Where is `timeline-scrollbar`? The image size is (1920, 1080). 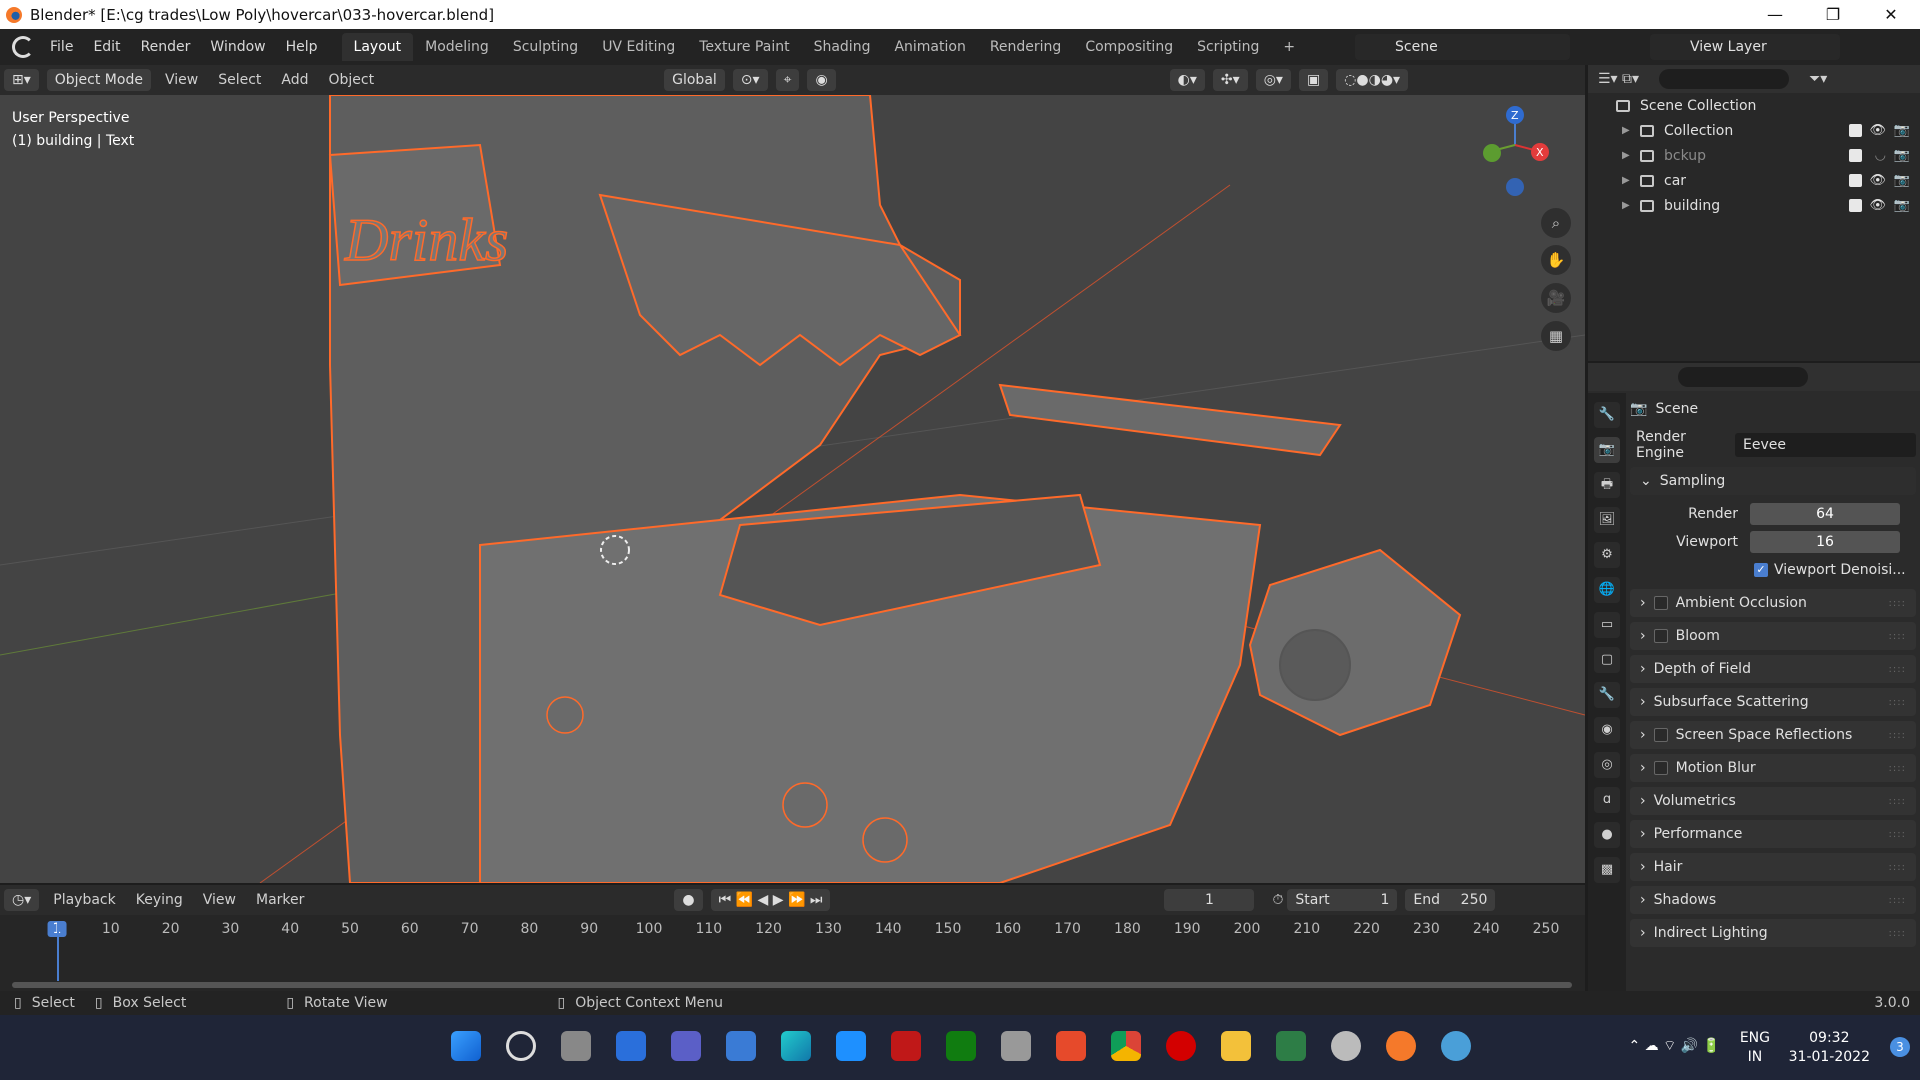 timeline-scrollbar is located at coordinates (792, 985).